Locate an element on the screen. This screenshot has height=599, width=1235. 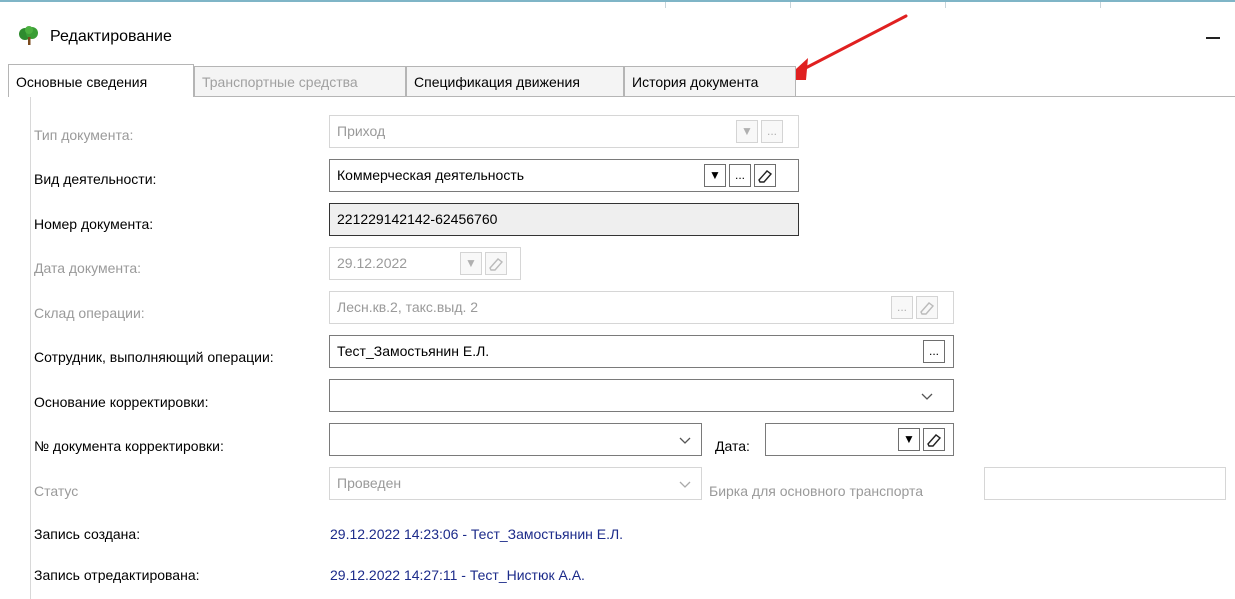
activity-label: Вид деятельности: is located at coordinates (95, 179).